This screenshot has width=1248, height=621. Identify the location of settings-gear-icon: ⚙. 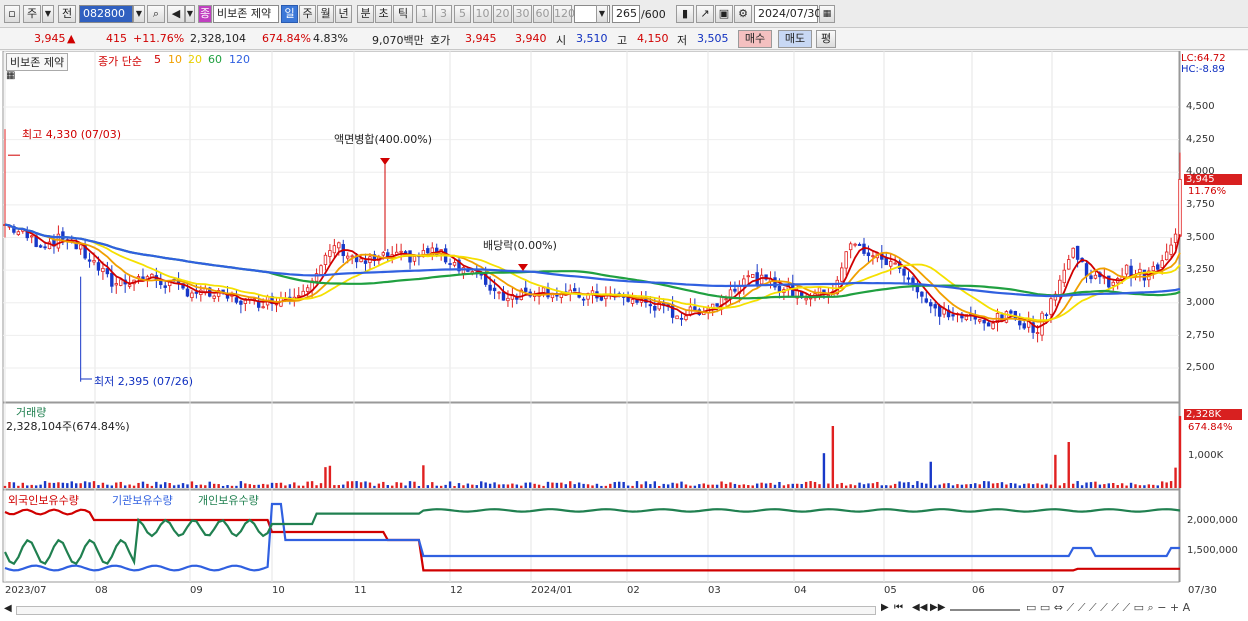
(743, 14).